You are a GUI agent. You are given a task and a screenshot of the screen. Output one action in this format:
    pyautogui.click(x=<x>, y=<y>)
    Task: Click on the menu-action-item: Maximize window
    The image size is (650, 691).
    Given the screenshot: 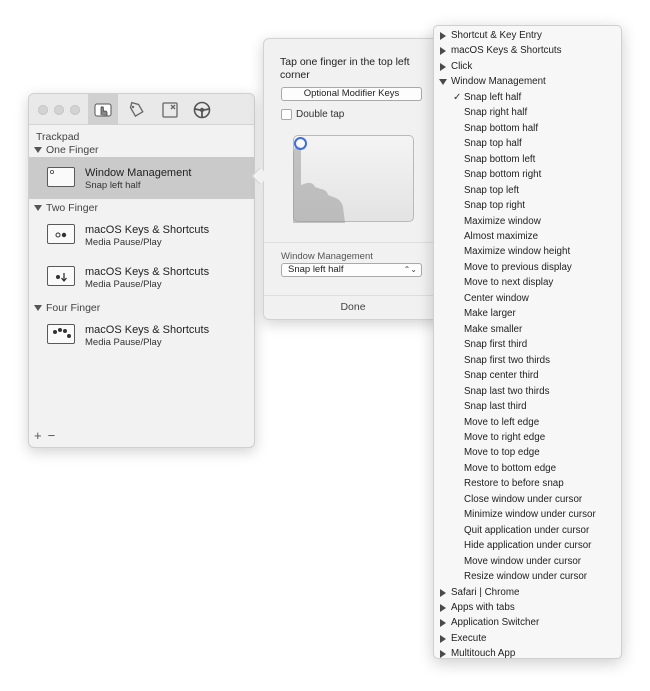 What is the action you would take?
    pyautogui.click(x=527, y=222)
    